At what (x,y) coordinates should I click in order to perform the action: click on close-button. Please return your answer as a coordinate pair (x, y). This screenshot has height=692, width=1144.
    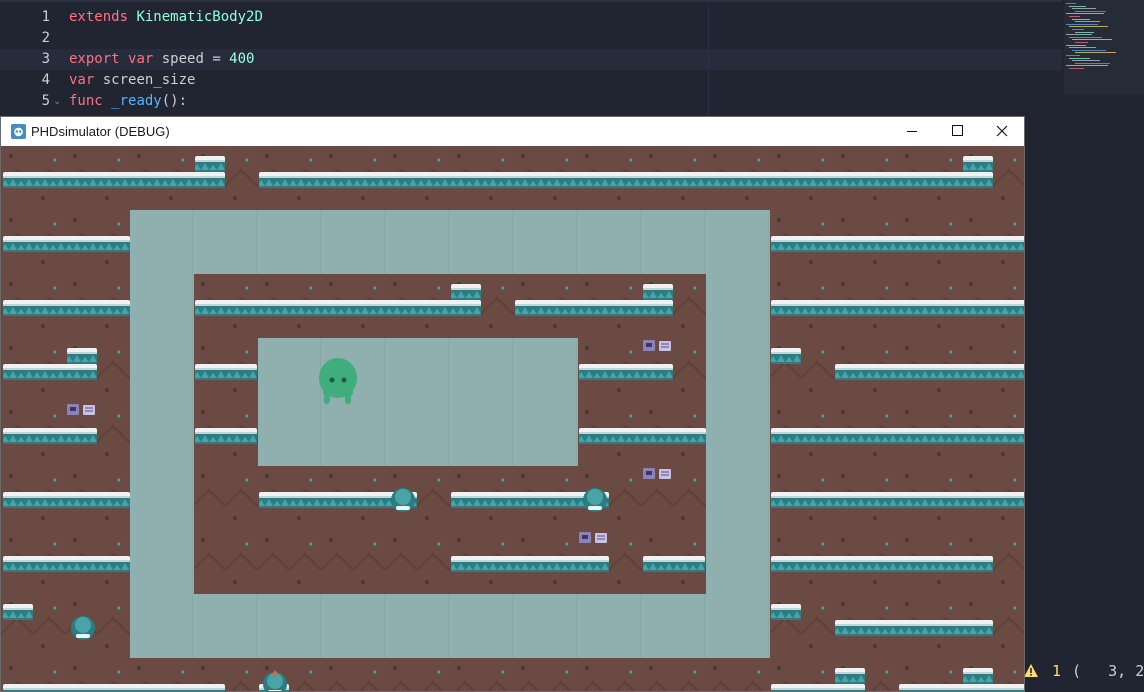
    Looking at the image, I should click on (1001, 131).